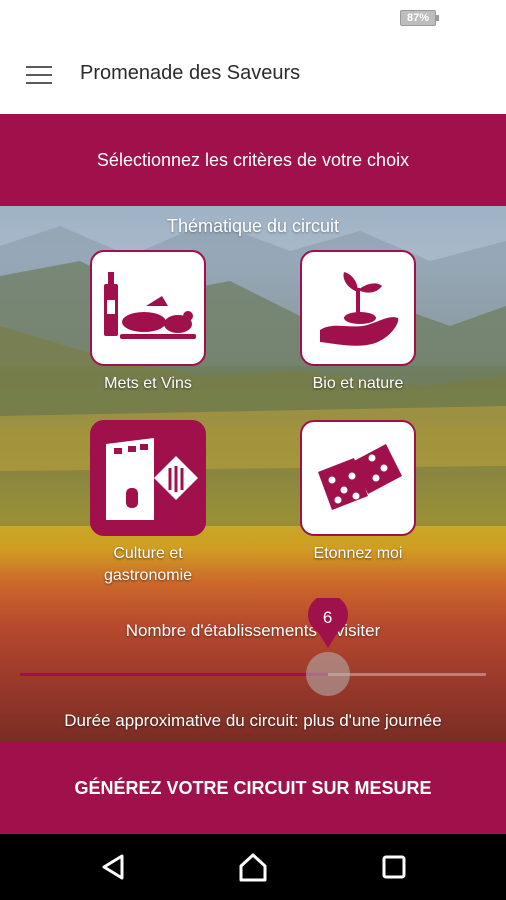 The height and width of the screenshot is (900, 506). I want to click on wine-food-icon, so click(150, 305).